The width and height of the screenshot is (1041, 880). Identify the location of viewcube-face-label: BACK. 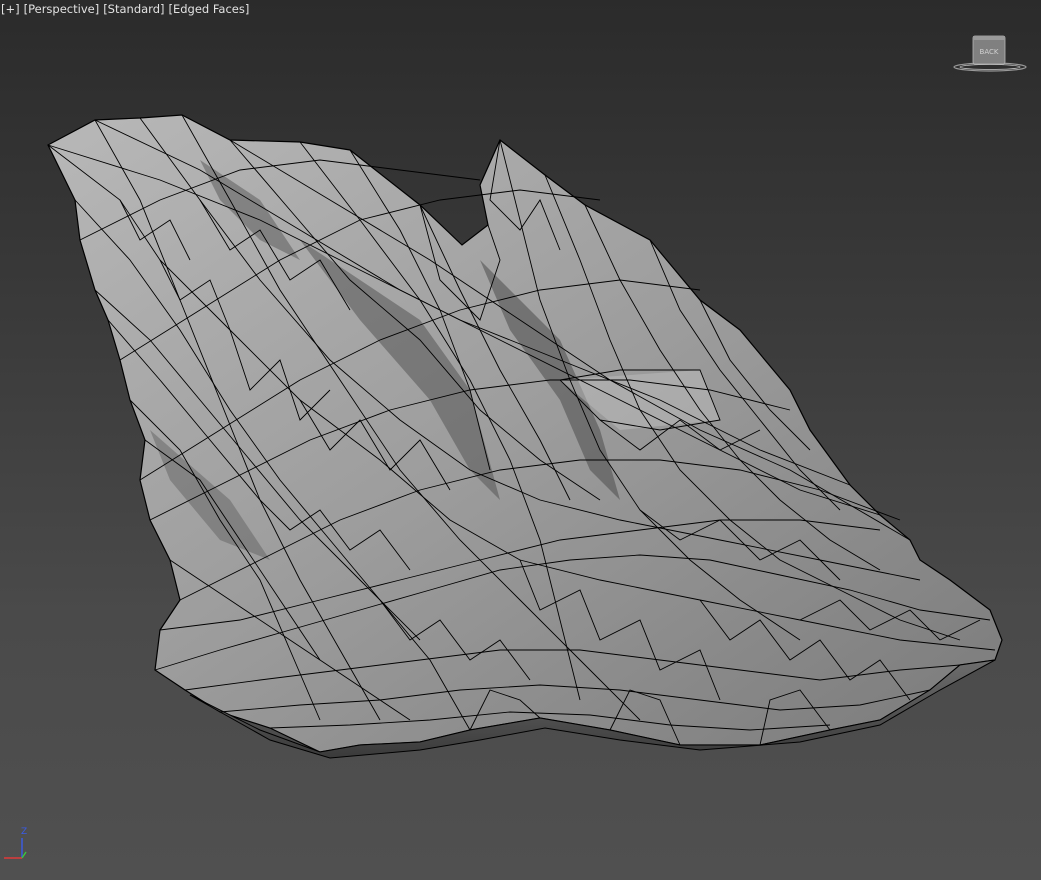
(989, 52).